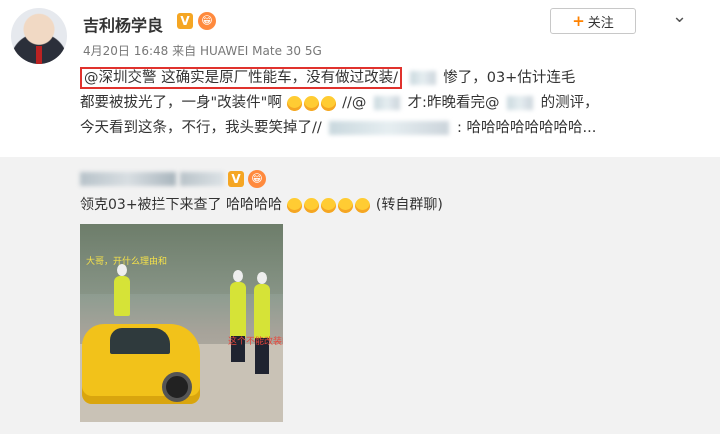 The image size is (720, 434). What do you see at coordinates (127, 262) in the screenshot?
I see `image-caption: 大哥，开什么理由和` at bounding box center [127, 262].